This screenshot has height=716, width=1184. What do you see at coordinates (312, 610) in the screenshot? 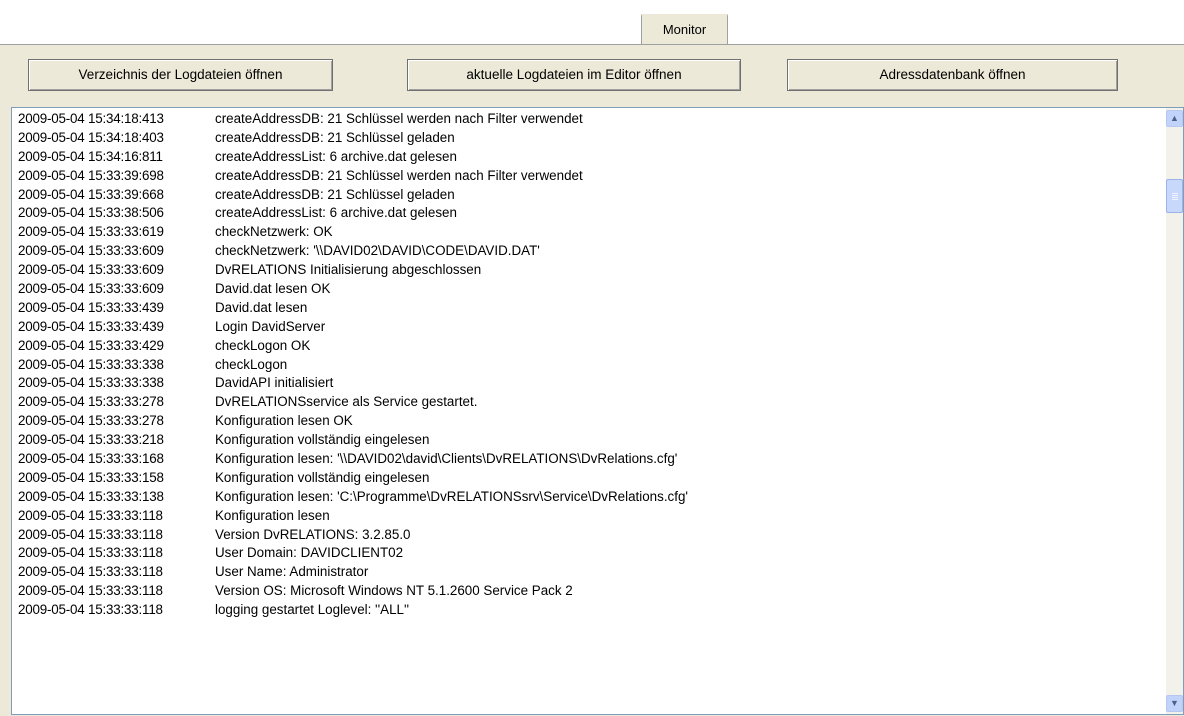
I see `log-message: logging gestartet Loglevel: ''ALL''` at bounding box center [312, 610].